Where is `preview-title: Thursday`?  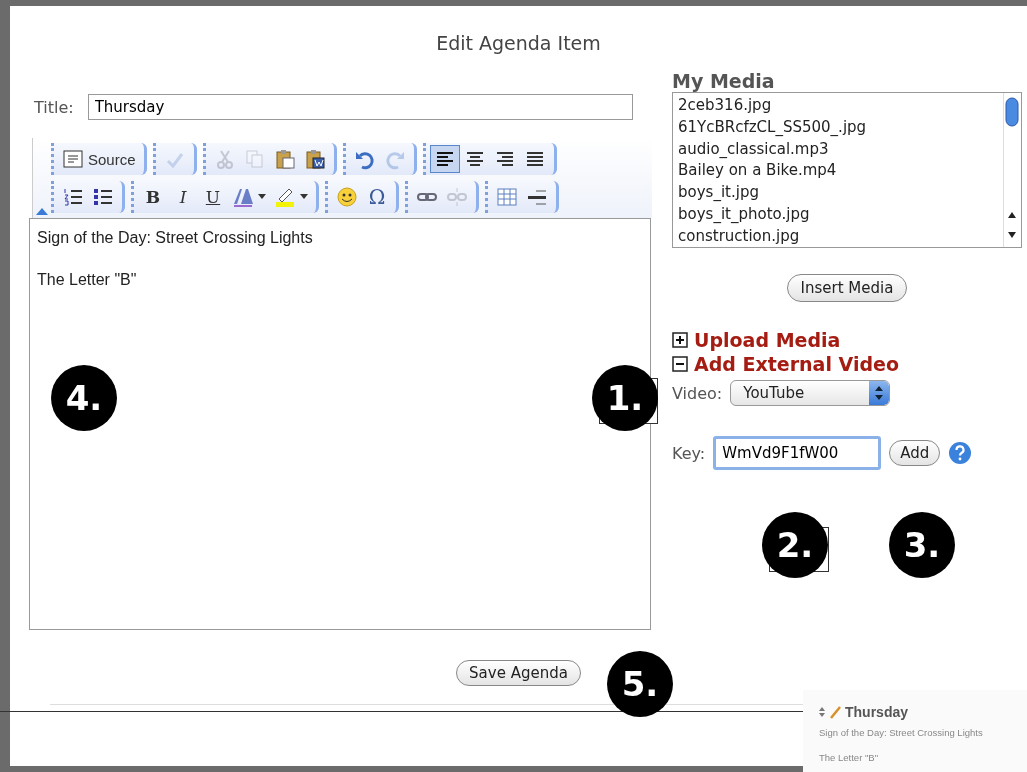
preview-title: Thursday is located at coordinates (876, 712).